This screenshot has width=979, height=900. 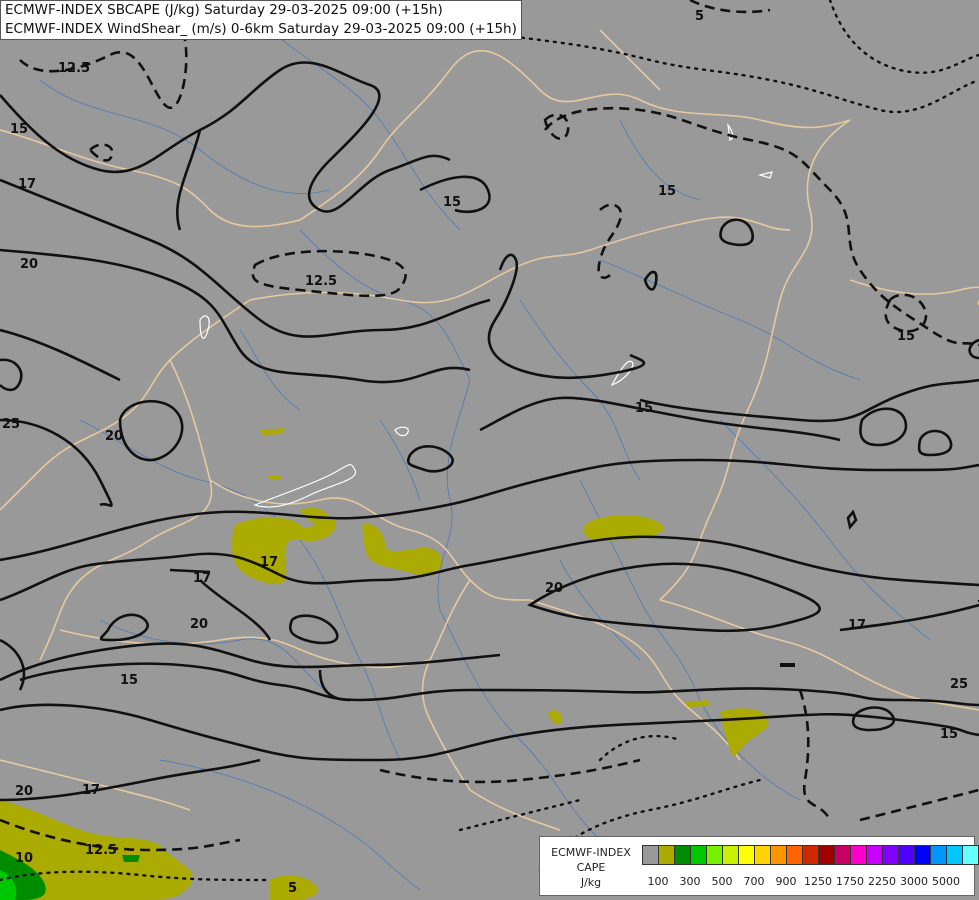 I want to click on legend-tick-label: 5000, so click(x=946, y=881).